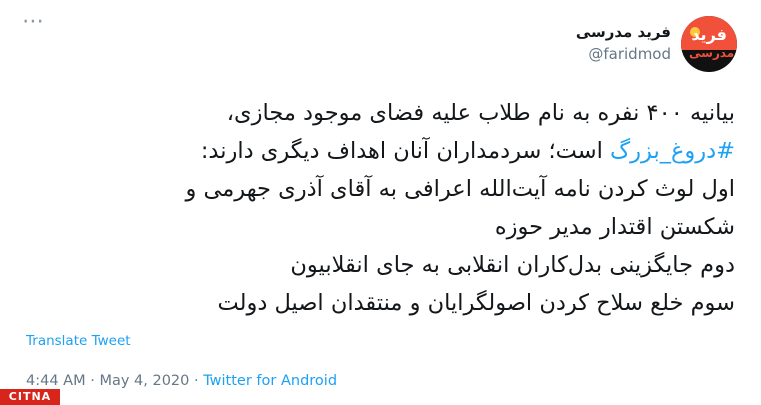  What do you see at coordinates (709, 34) in the screenshot?
I see `avatar-logo-text-top: فرید` at bounding box center [709, 34].